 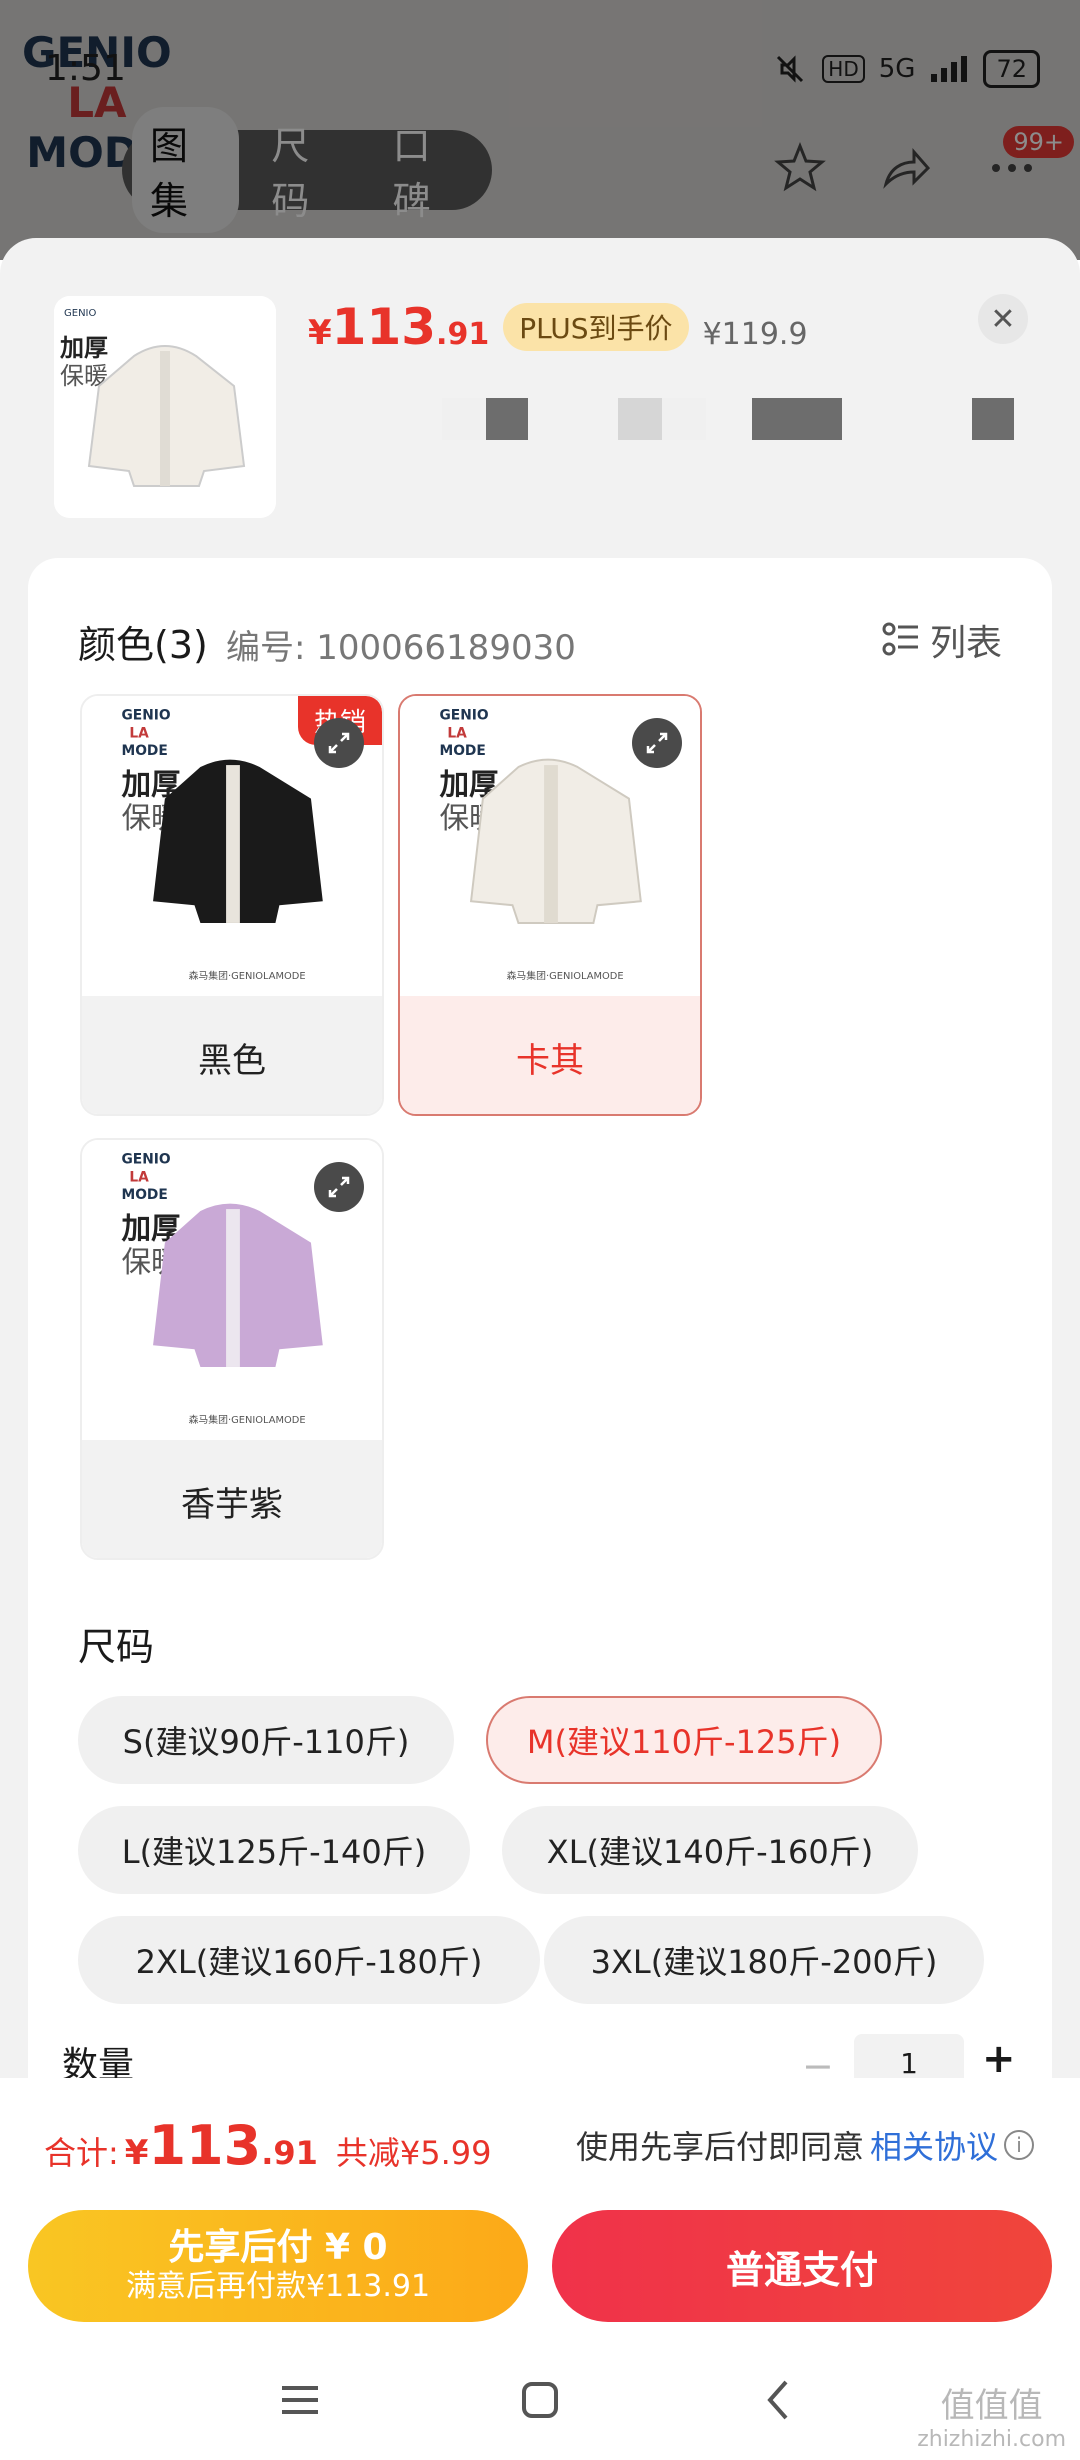 I want to click on current-price: ¥113.91, so click(x=399, y=327).